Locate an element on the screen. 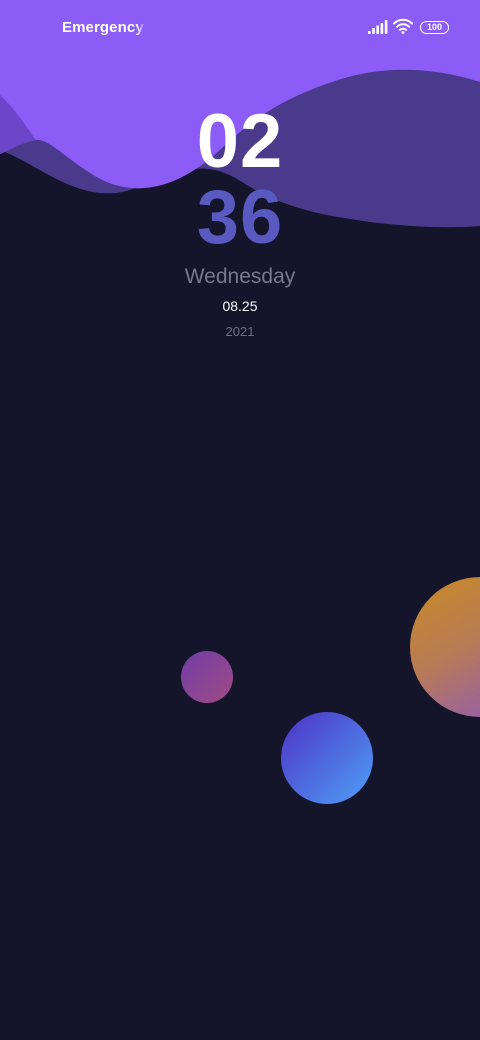  wifi-icon is located at coordinates (403, 26).